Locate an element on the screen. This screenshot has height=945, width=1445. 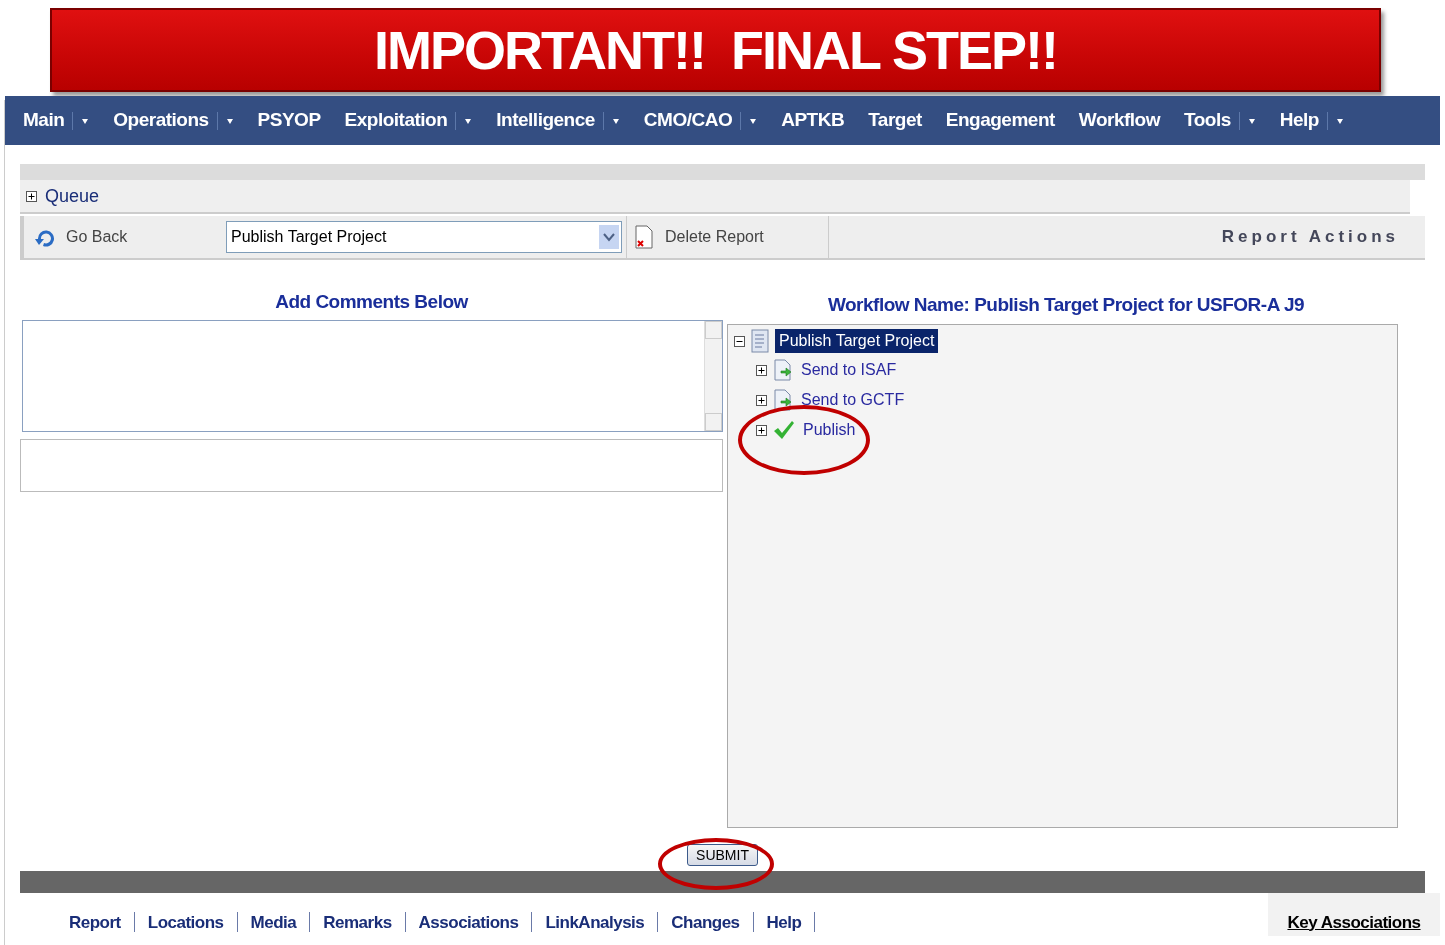
menu-item: Target is located at coordinates (895, 120).